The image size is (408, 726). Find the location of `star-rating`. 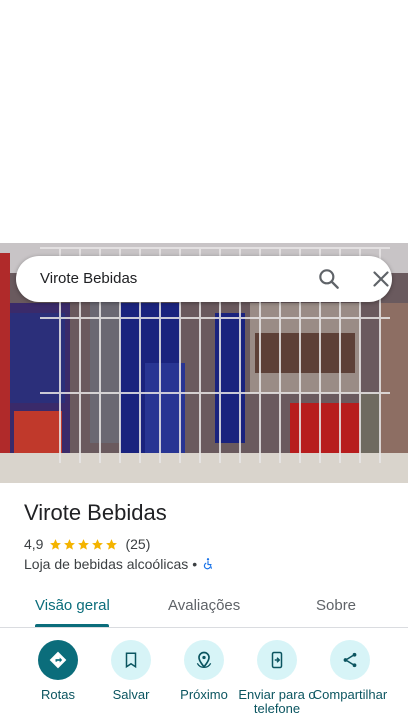

star-rating is located at coordinates (84, 544).